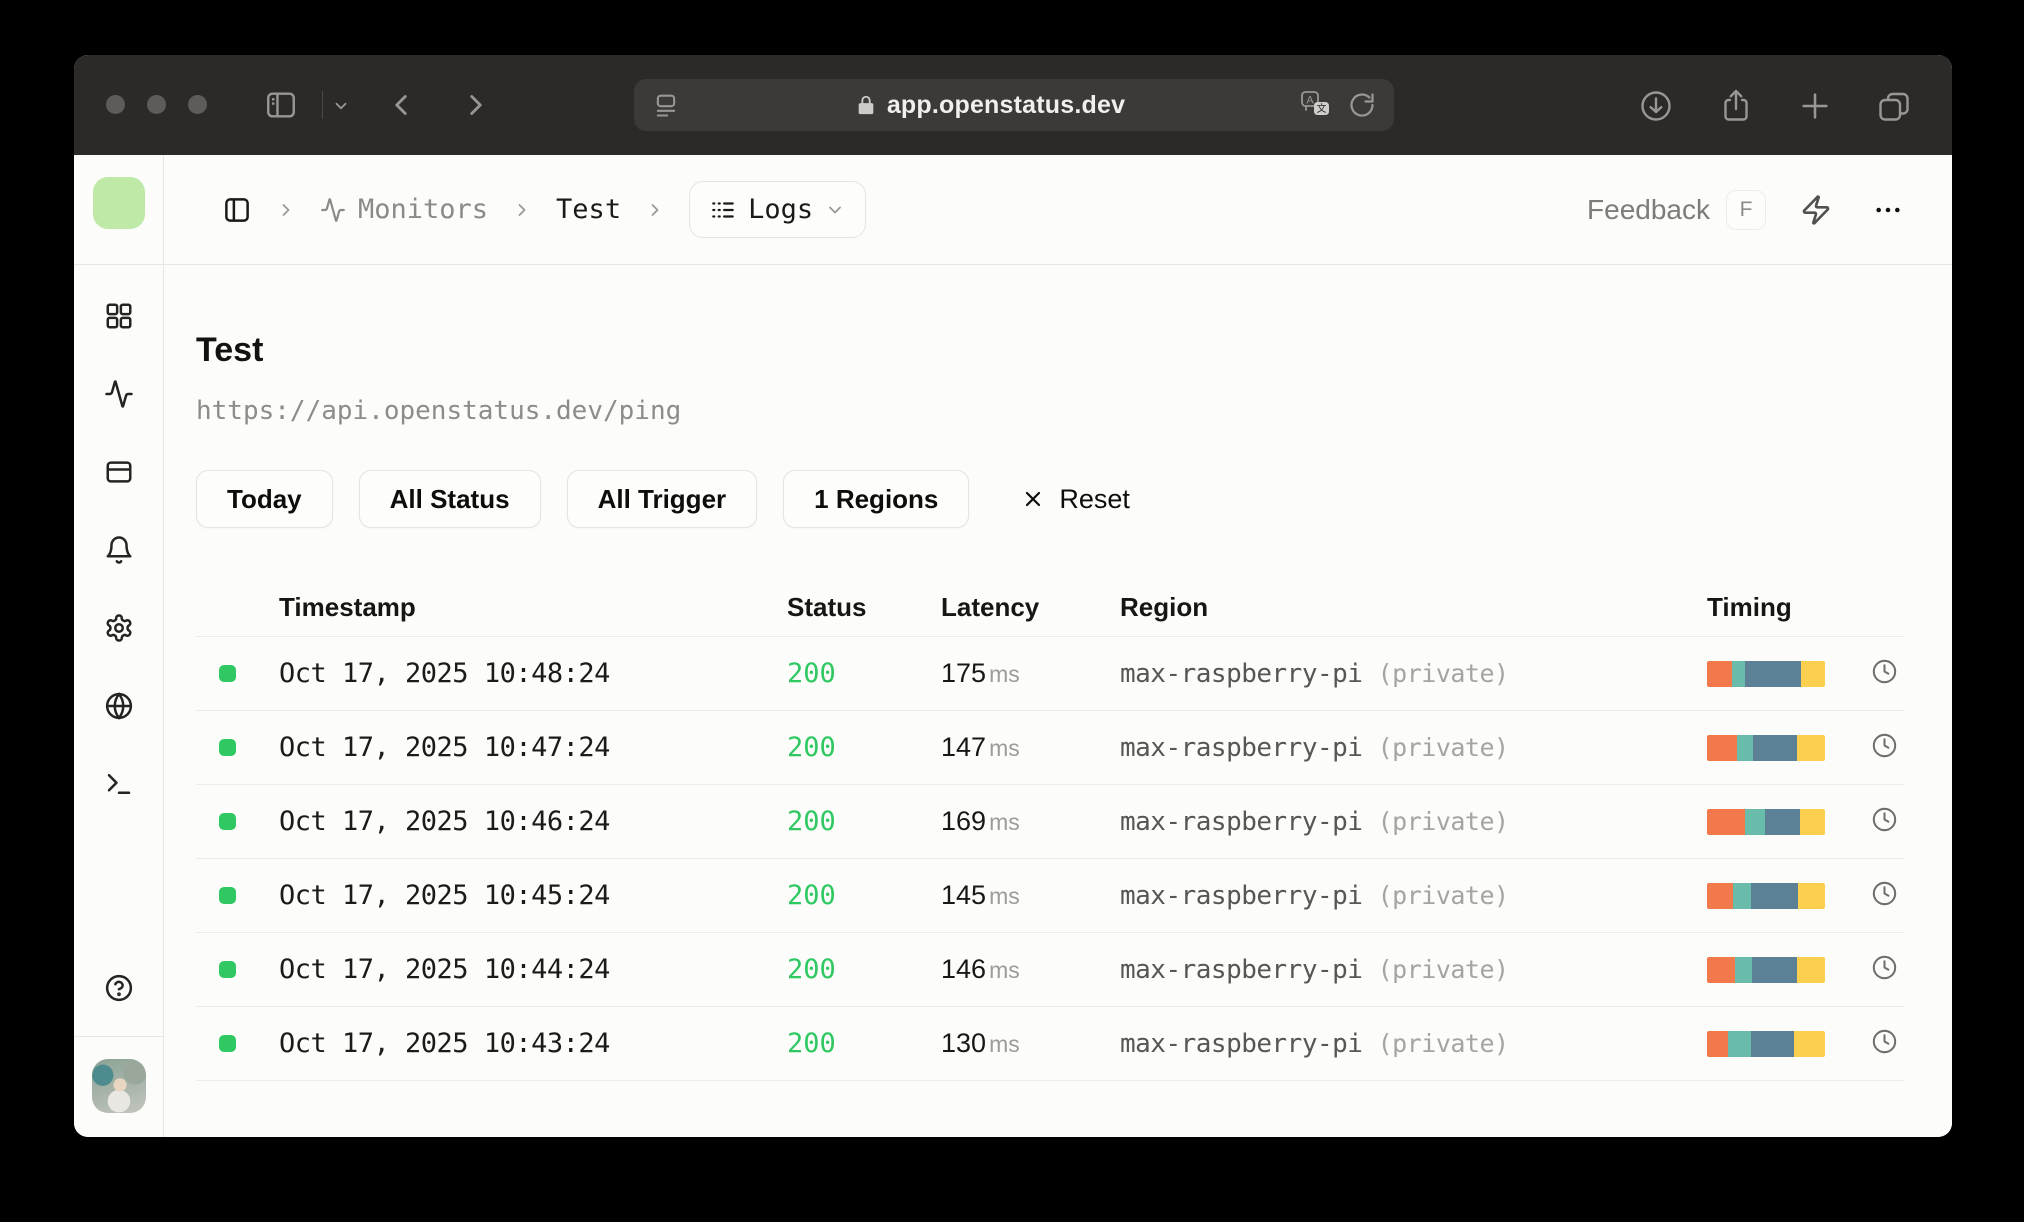  I want to click on breadcrumb-test: Test, so click(588, 209).